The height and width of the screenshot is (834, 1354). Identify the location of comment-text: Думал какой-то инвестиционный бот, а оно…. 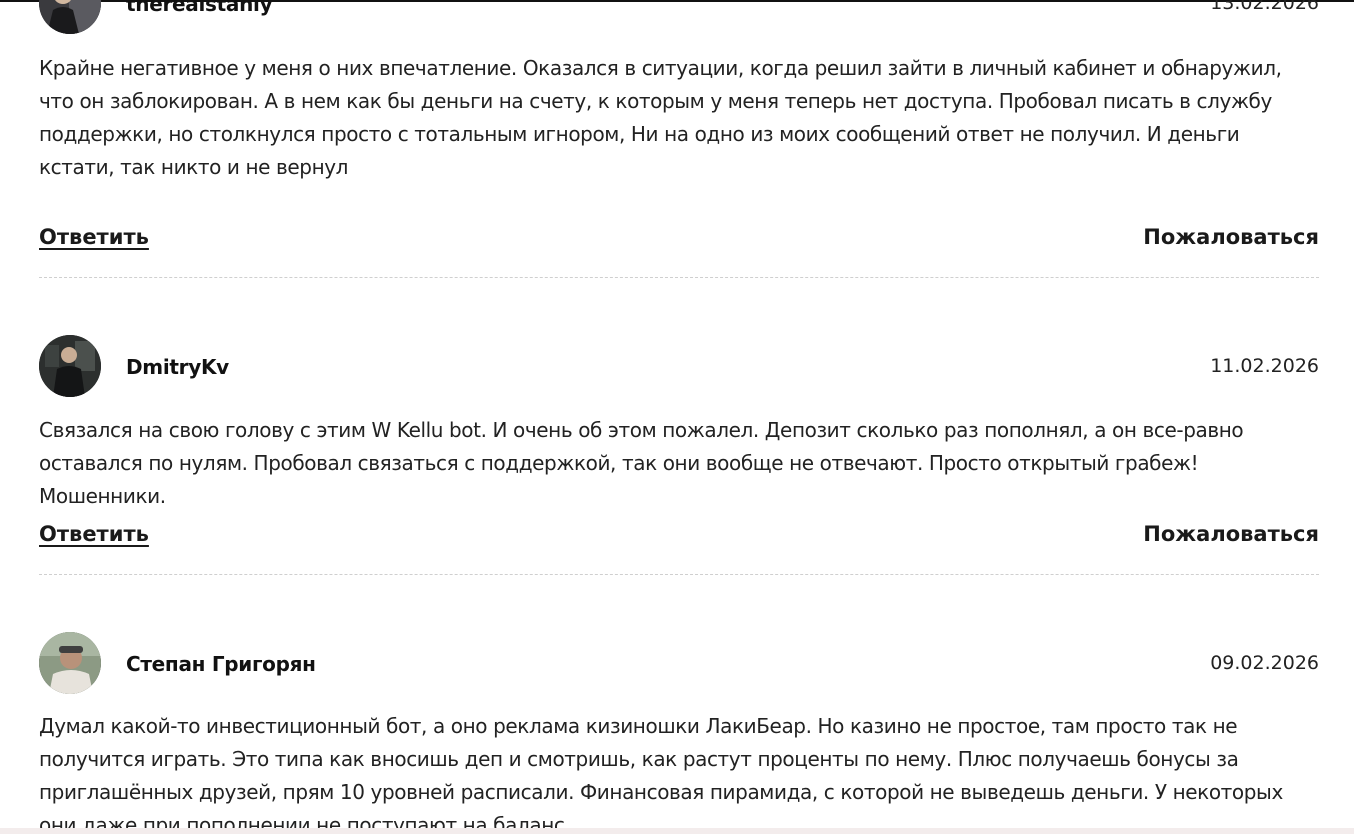
(661, 774).